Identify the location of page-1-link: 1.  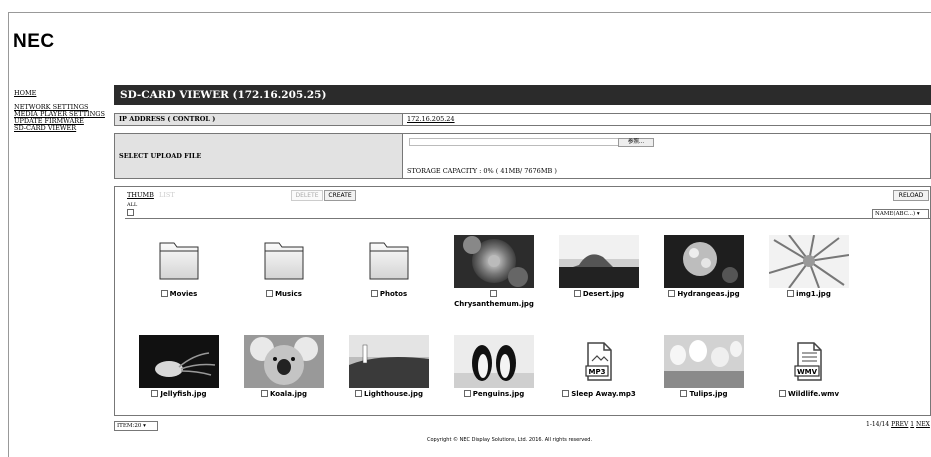
(912, 424).